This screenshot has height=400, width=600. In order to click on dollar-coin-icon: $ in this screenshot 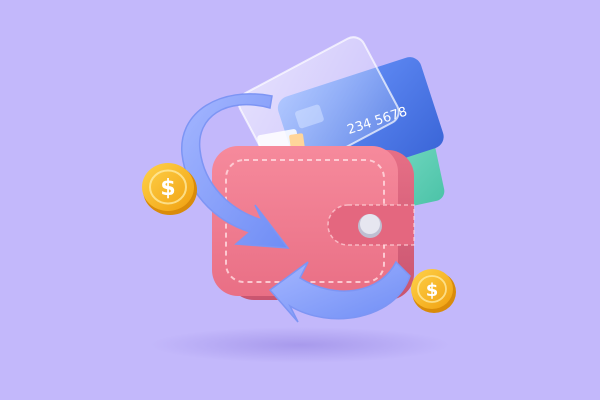, I will do `click(433, 291)`.